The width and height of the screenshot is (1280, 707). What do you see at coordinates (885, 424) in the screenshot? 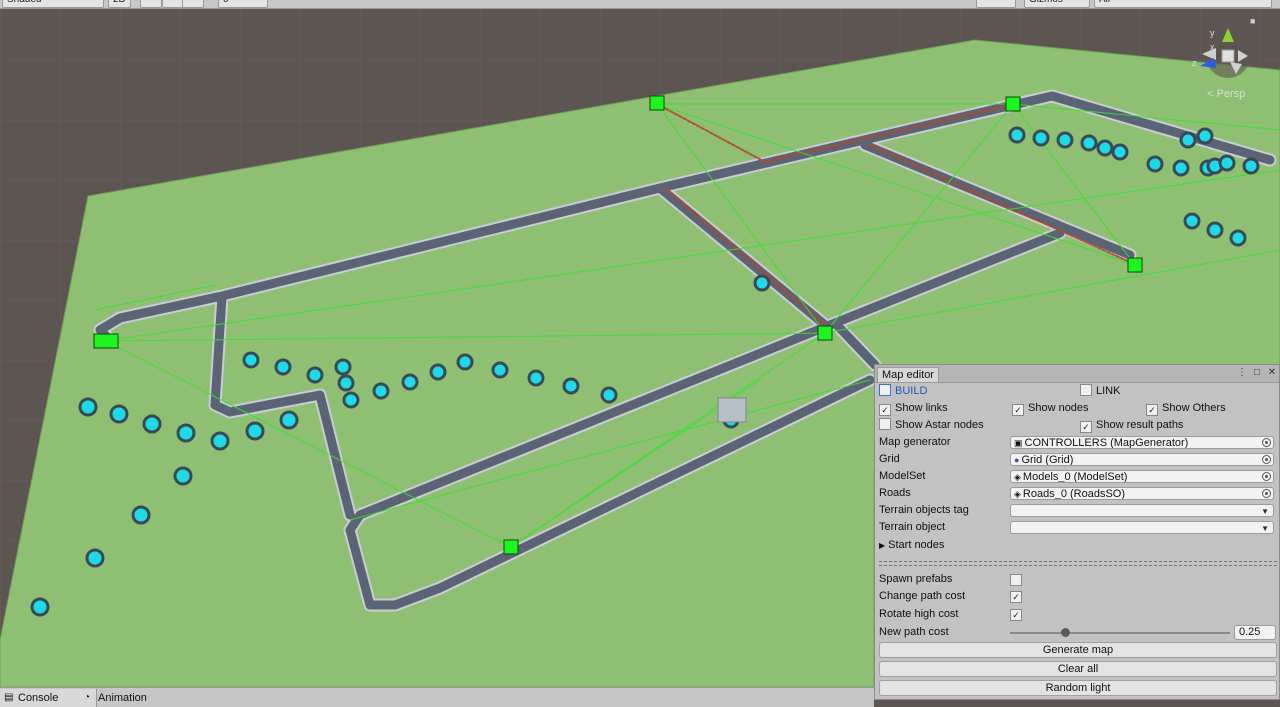
I see `show-astar-checkbox` at bounding box center [885, 424].